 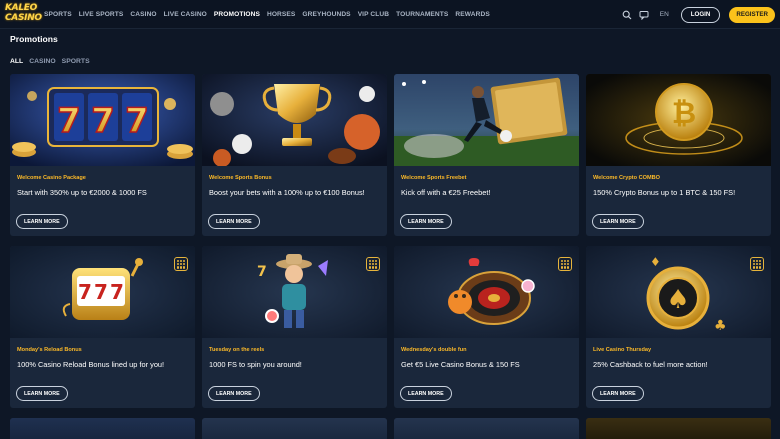 I want to click on nav-item-rewards: REWARDS, so click(x=472, y=14).